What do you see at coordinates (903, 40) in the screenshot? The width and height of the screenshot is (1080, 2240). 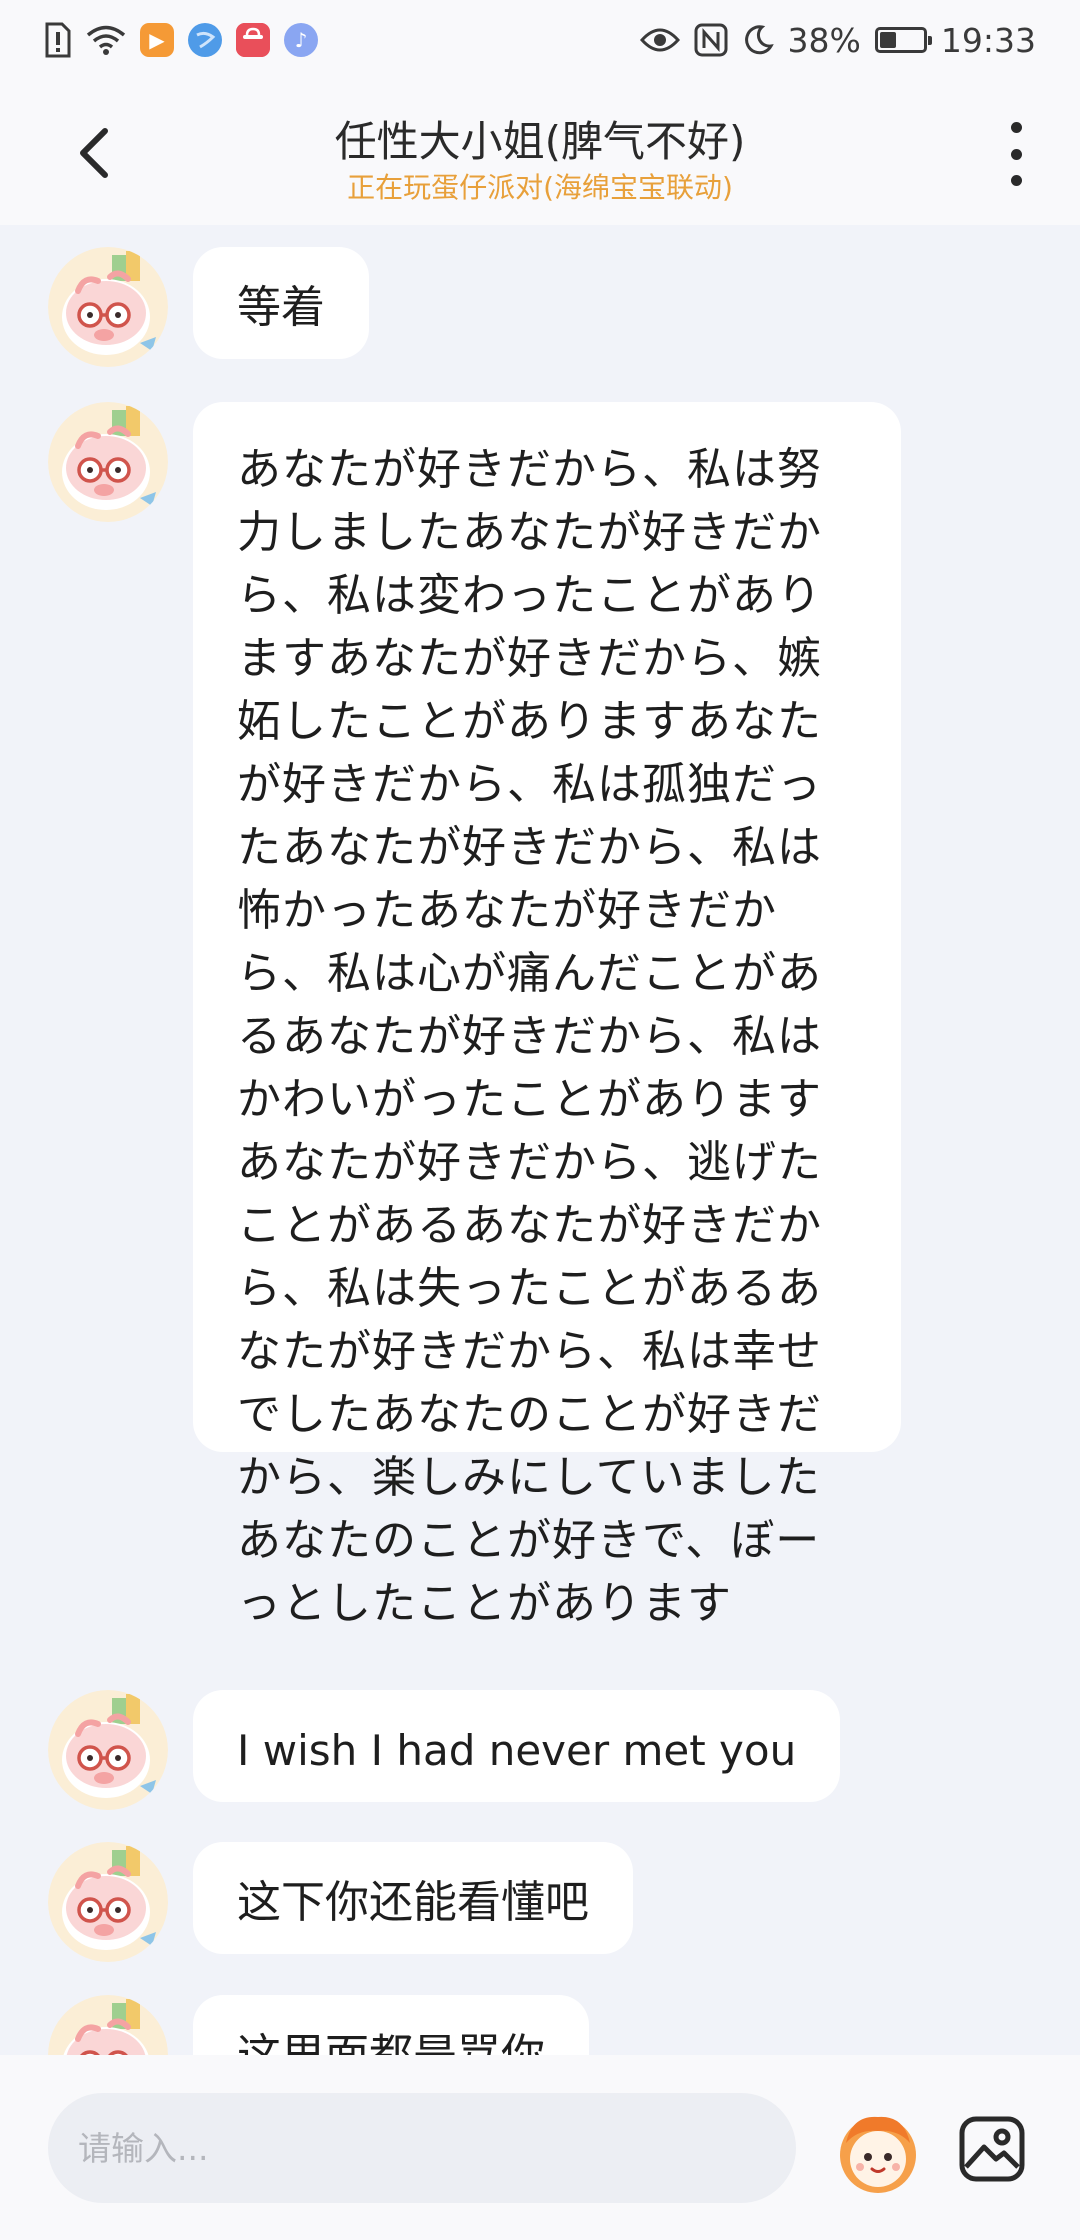 I see `battery-icon` at bounding box center [903, 40].